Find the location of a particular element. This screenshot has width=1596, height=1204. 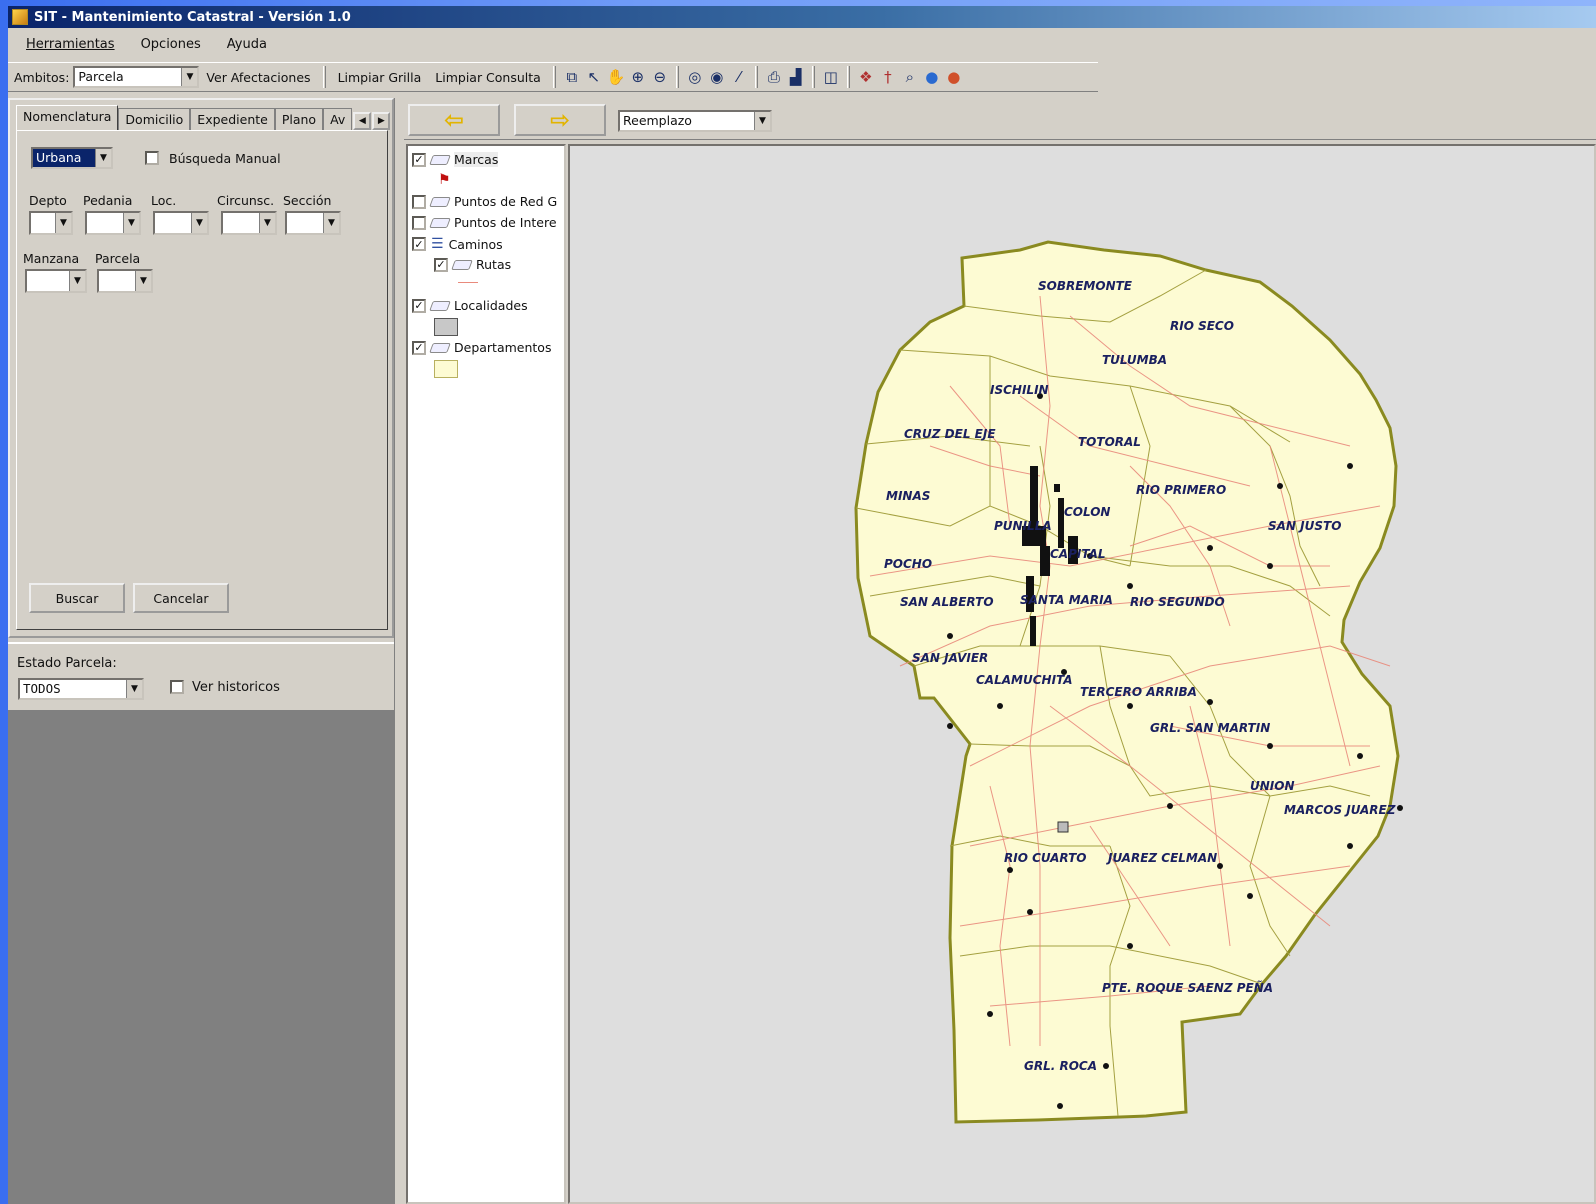

menu-herramientas: Herramientas is located at coordinates (70, 44).